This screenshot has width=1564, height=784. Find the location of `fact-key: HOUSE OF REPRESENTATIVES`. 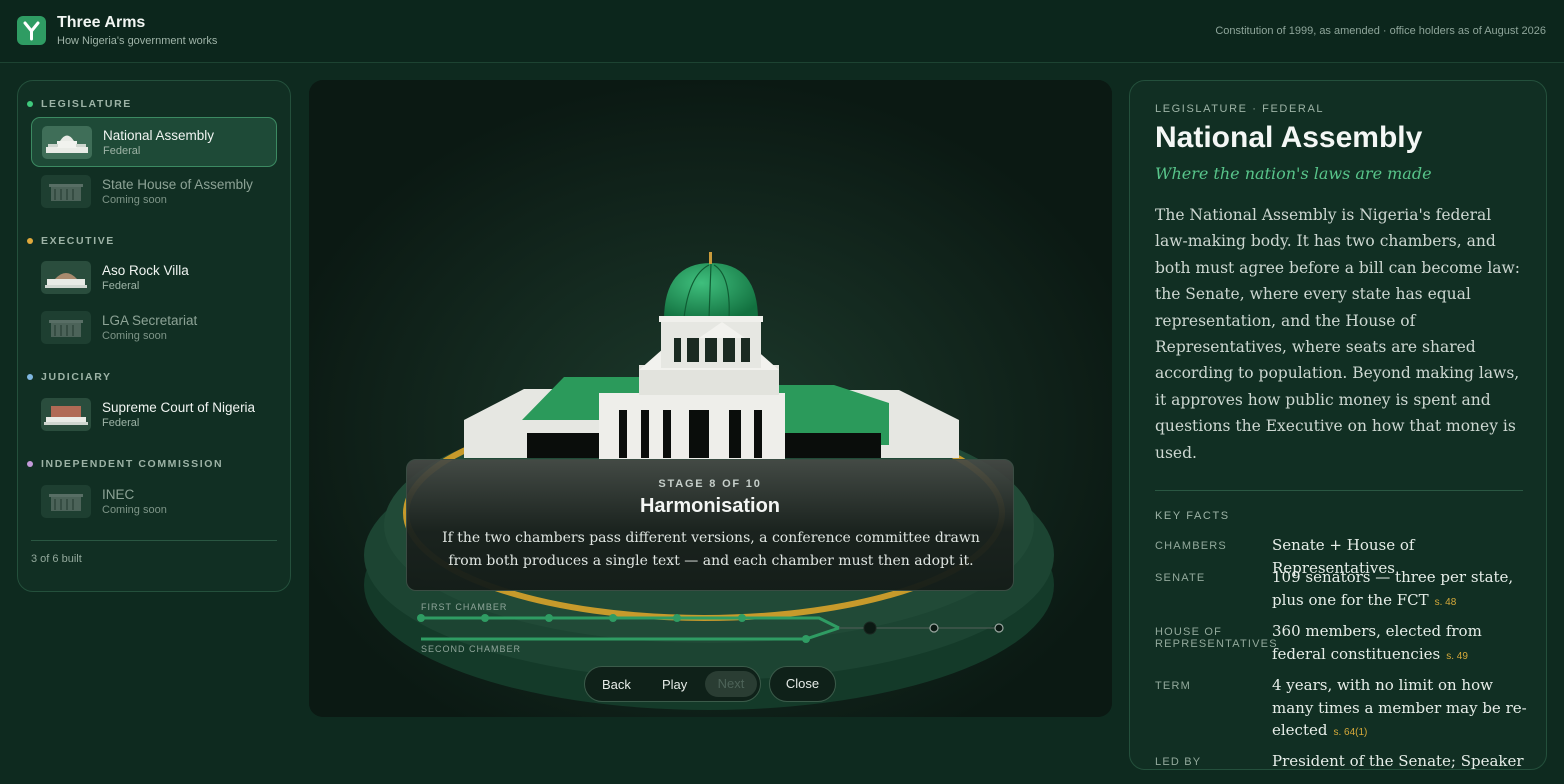

fact-key: HOUSE OF REPRESENTATIVES is located at coordinates (1216, 638).